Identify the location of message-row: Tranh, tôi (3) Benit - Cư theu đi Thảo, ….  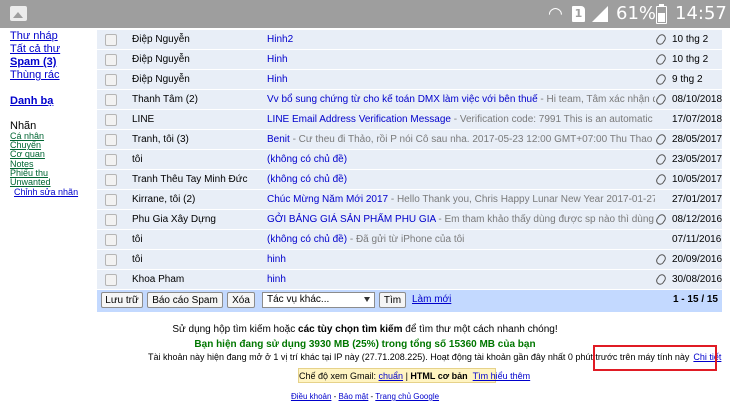
(409, 139).